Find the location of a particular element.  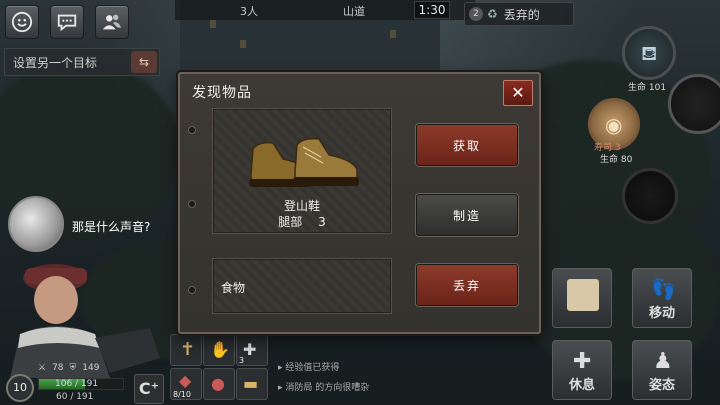

players-button is located at coordinates (112, 22).